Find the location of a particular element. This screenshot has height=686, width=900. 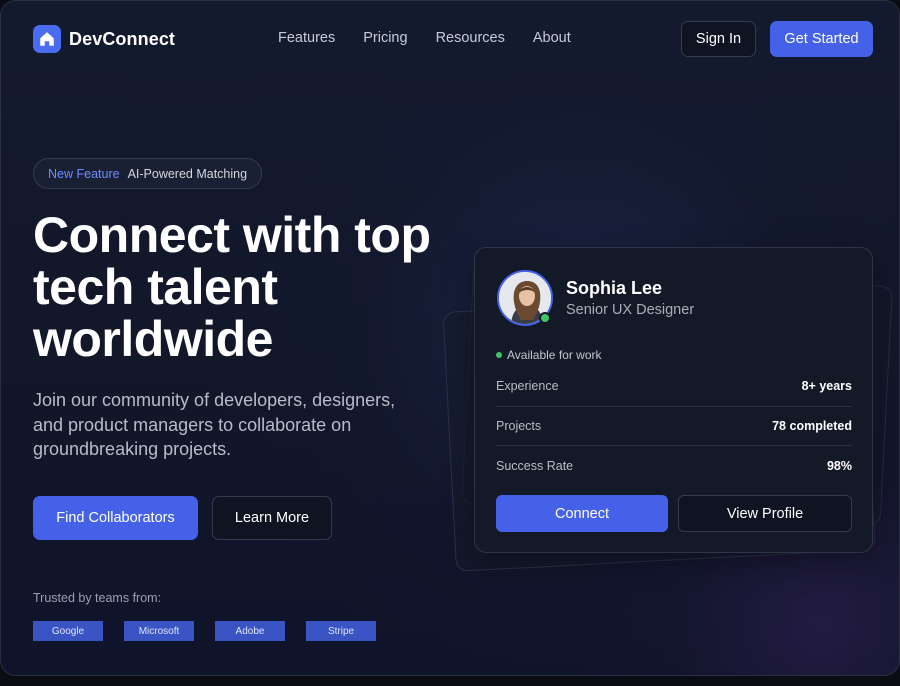

stat-value: 78 completed is located at coordinates (812, 425).